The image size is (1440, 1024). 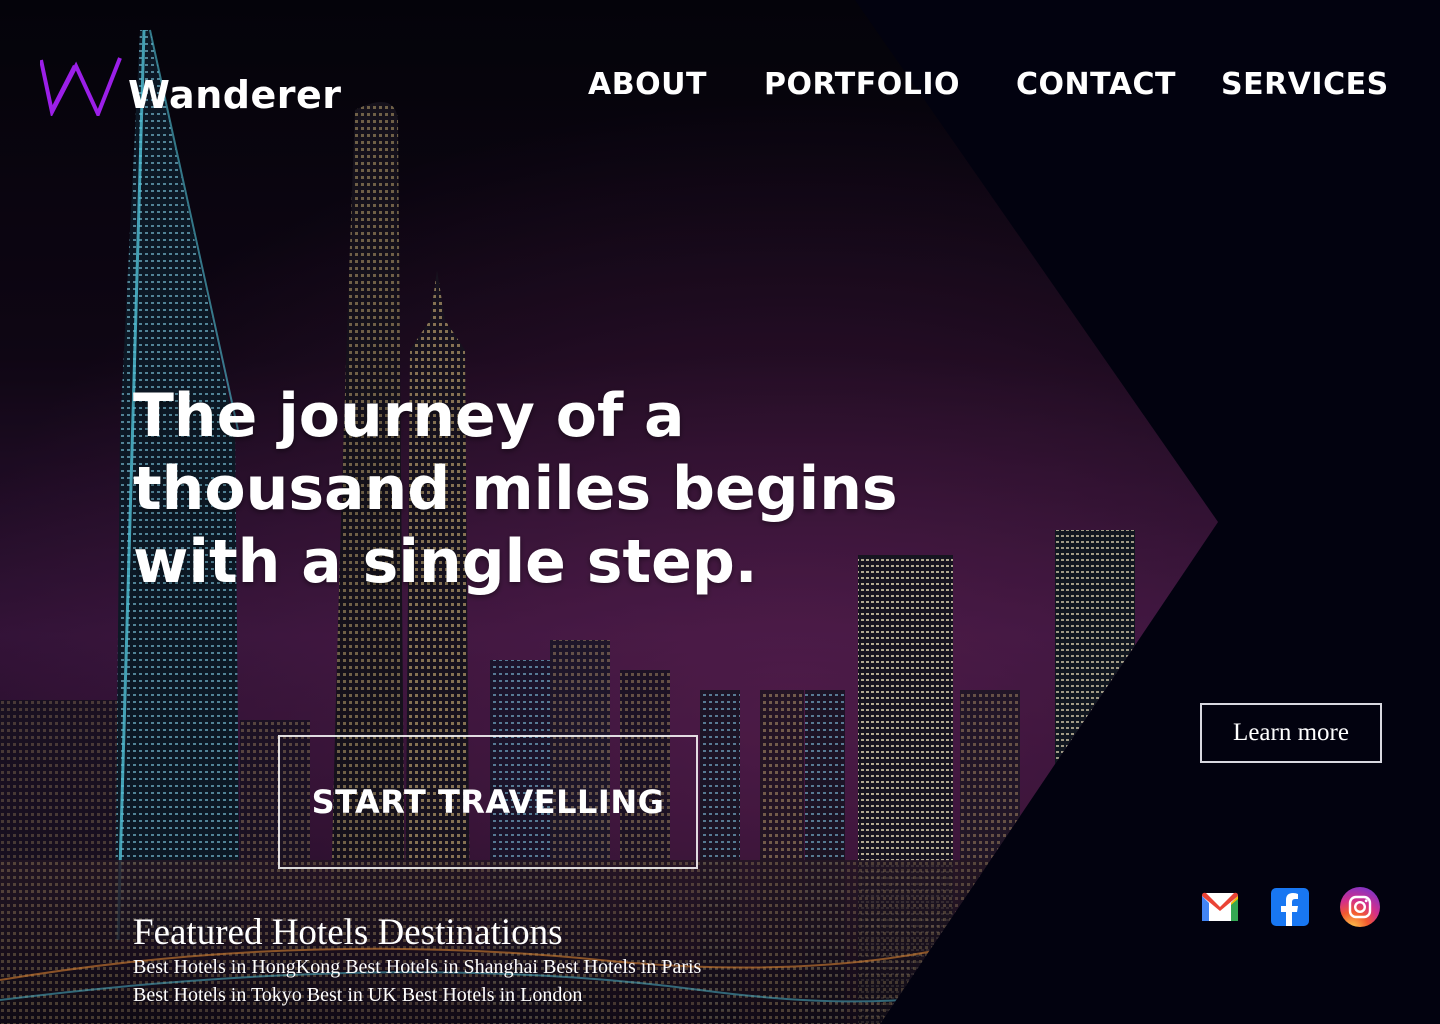 I want to click on gmail-icon, so click(x=1220, y=907).